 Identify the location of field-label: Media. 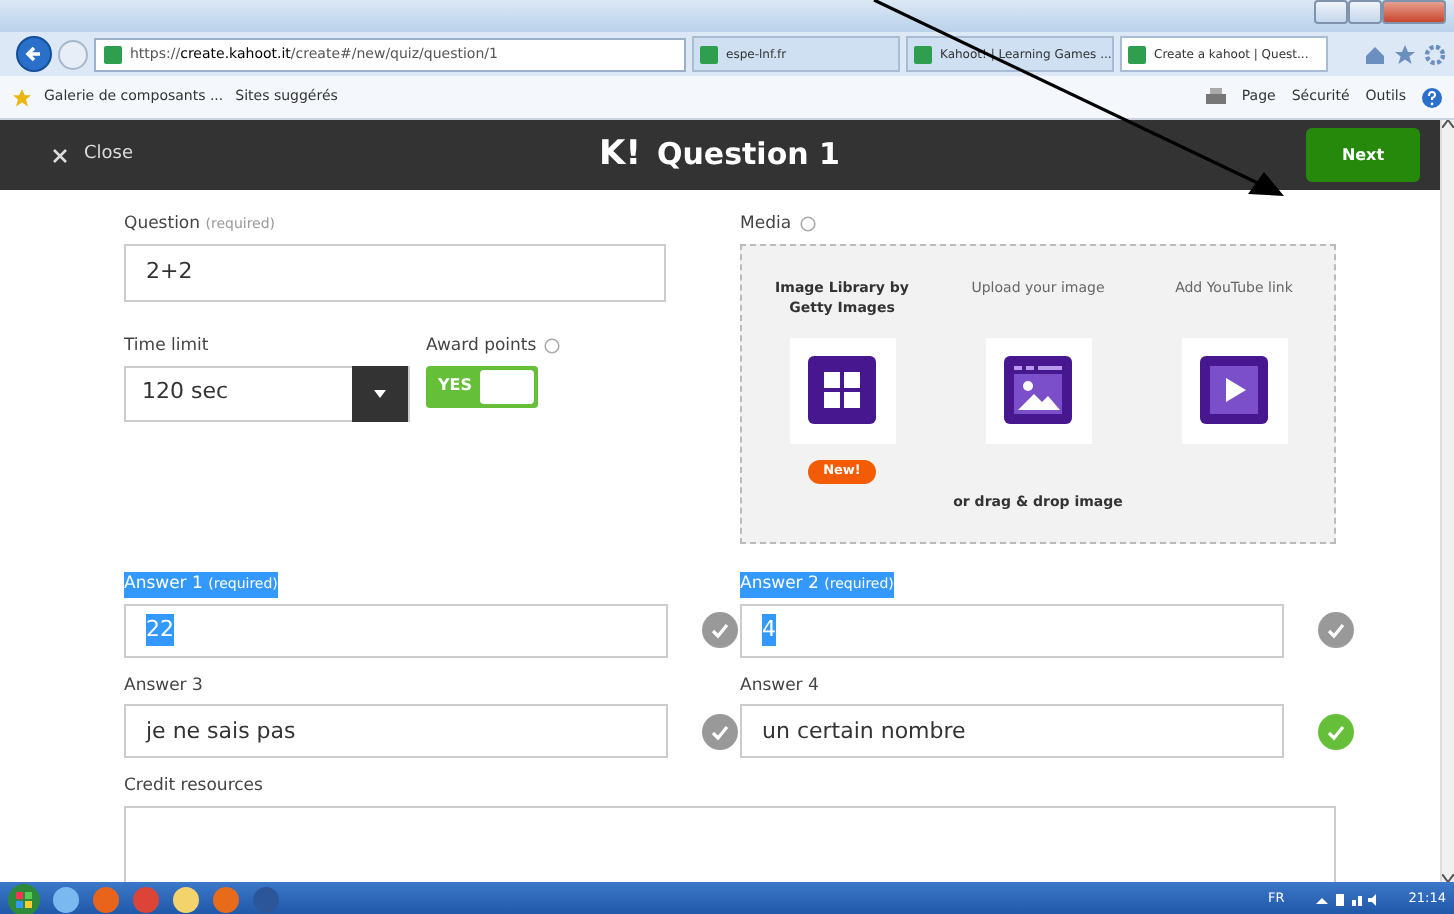
(766, 225).